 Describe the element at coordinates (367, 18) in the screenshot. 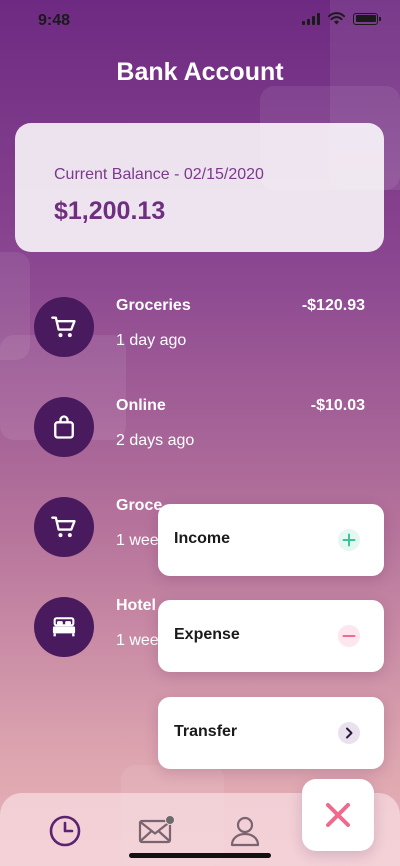

I see `battery-icon` at that location.